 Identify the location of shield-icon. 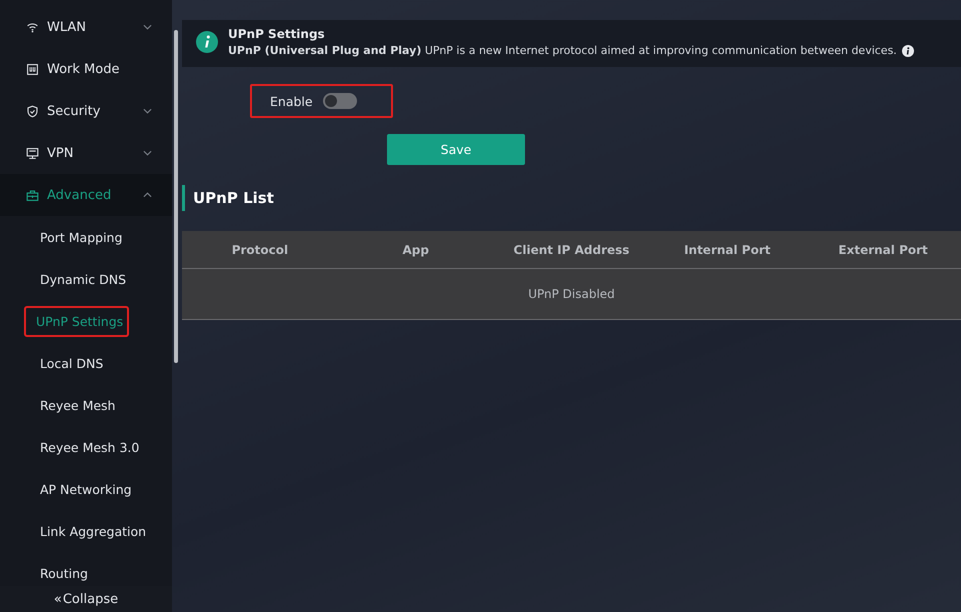
(32, 111).